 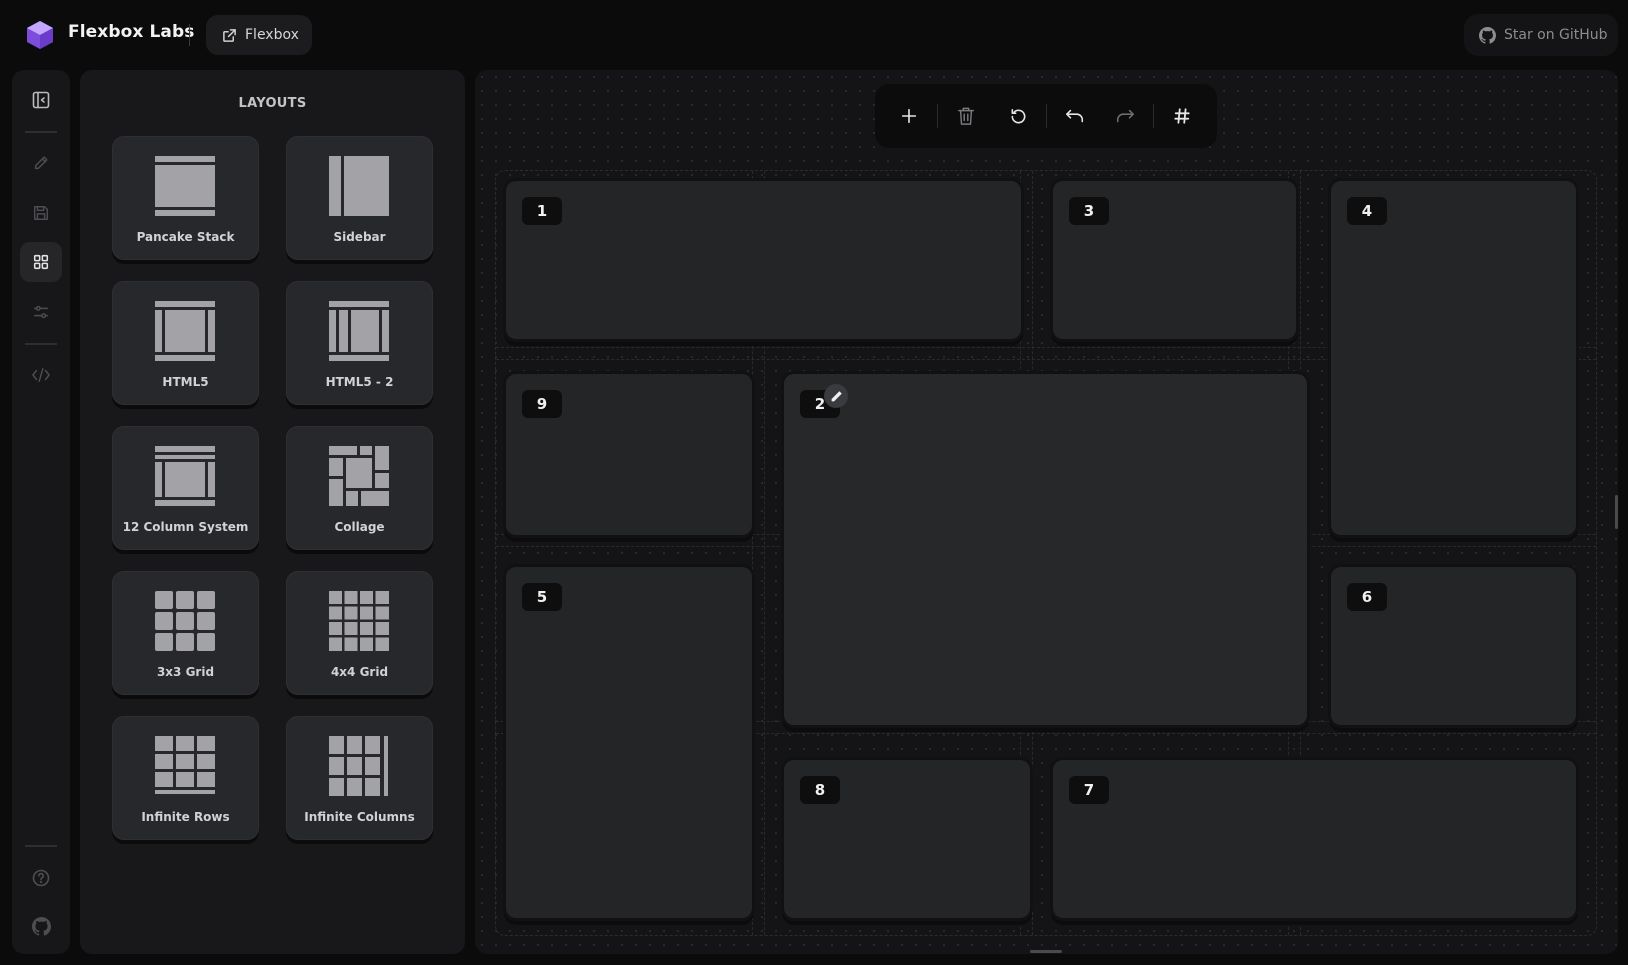 What do you see at coordinates (359, 817) in the screenshot?
I see `layout-tile-label: Infinite Columns` at bounding box center [359, 817].